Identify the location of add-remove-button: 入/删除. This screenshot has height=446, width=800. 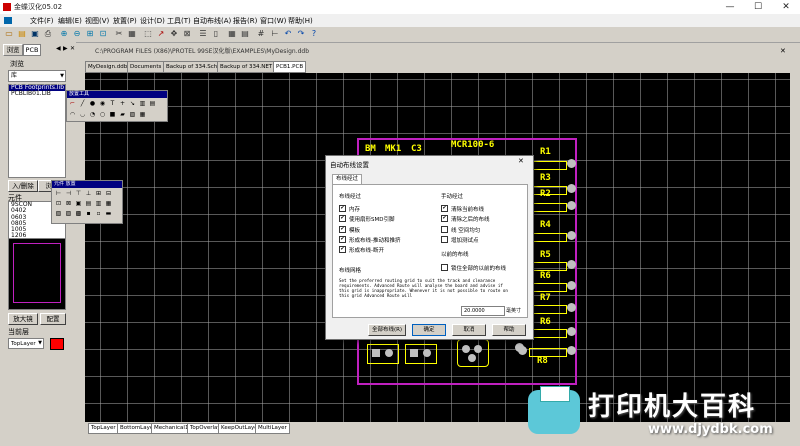
(23, 186).